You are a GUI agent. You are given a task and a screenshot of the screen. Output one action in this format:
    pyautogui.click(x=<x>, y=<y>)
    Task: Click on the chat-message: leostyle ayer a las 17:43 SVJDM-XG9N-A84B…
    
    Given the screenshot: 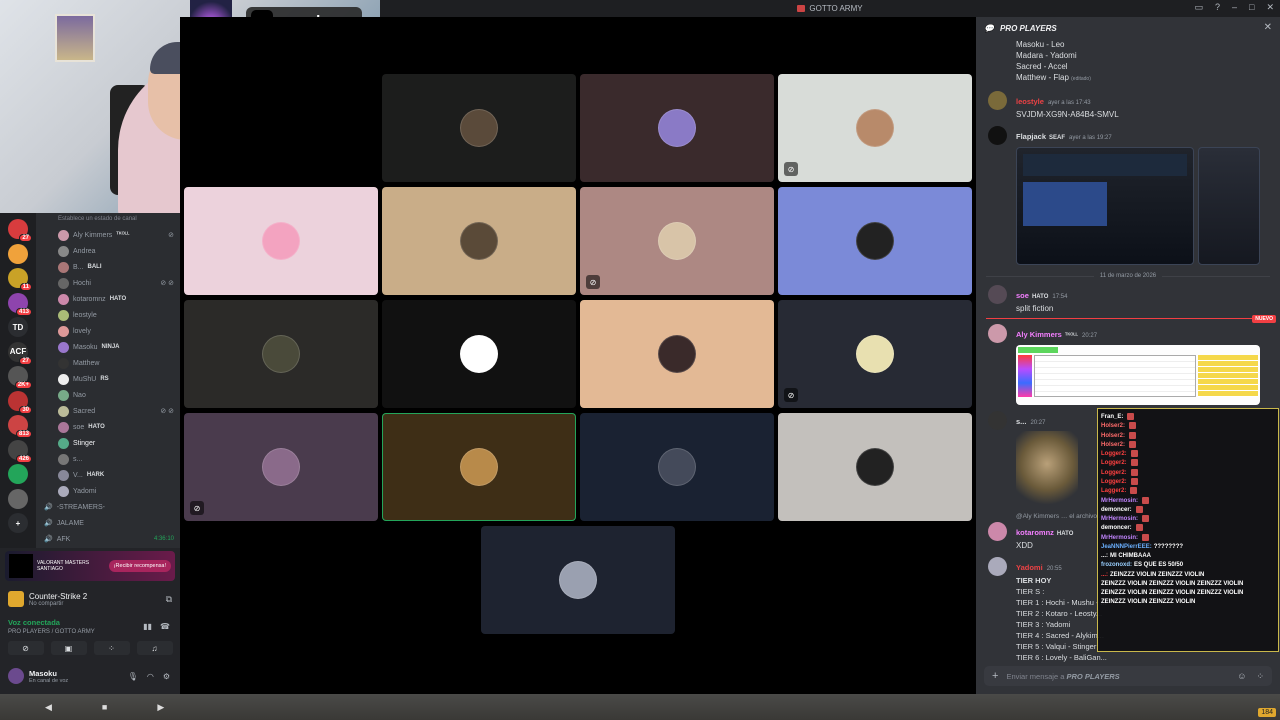 What is the action you would take?
    pyautogui.click(x=1128, y=105)
    